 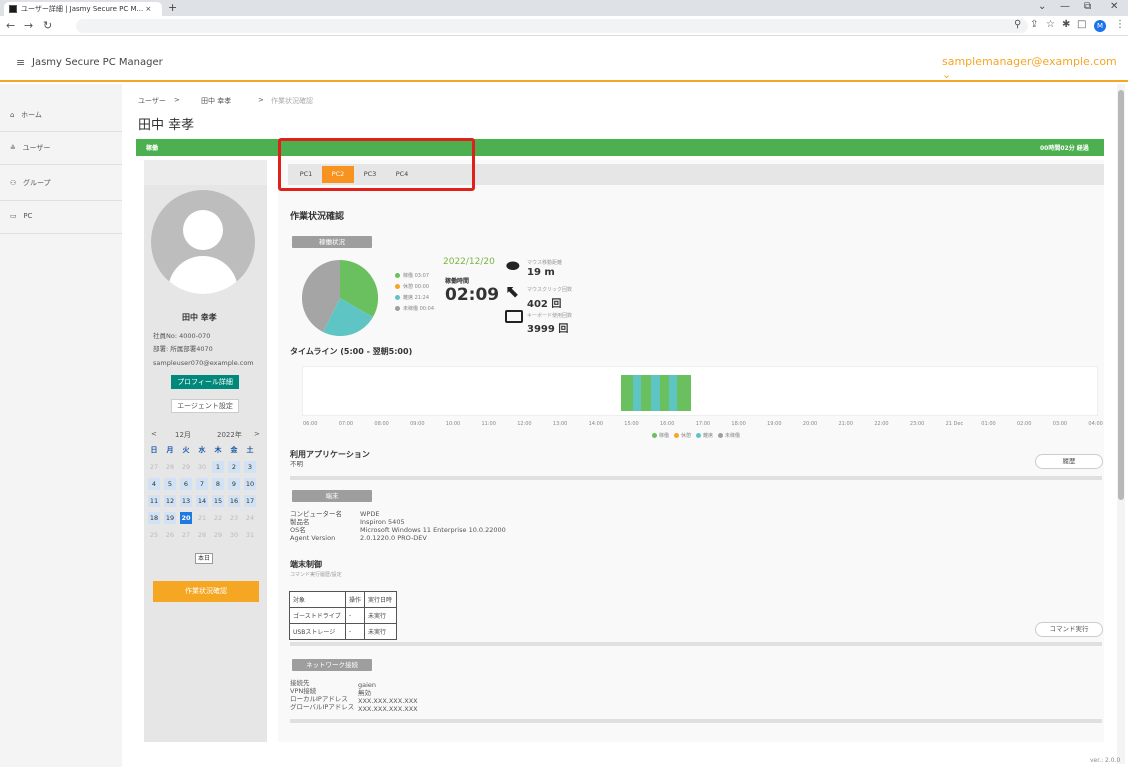 What do you see at coordinates (234, 467) in the screenshot?
I see `calendar-day: 2` at bounding box center [234, 467].